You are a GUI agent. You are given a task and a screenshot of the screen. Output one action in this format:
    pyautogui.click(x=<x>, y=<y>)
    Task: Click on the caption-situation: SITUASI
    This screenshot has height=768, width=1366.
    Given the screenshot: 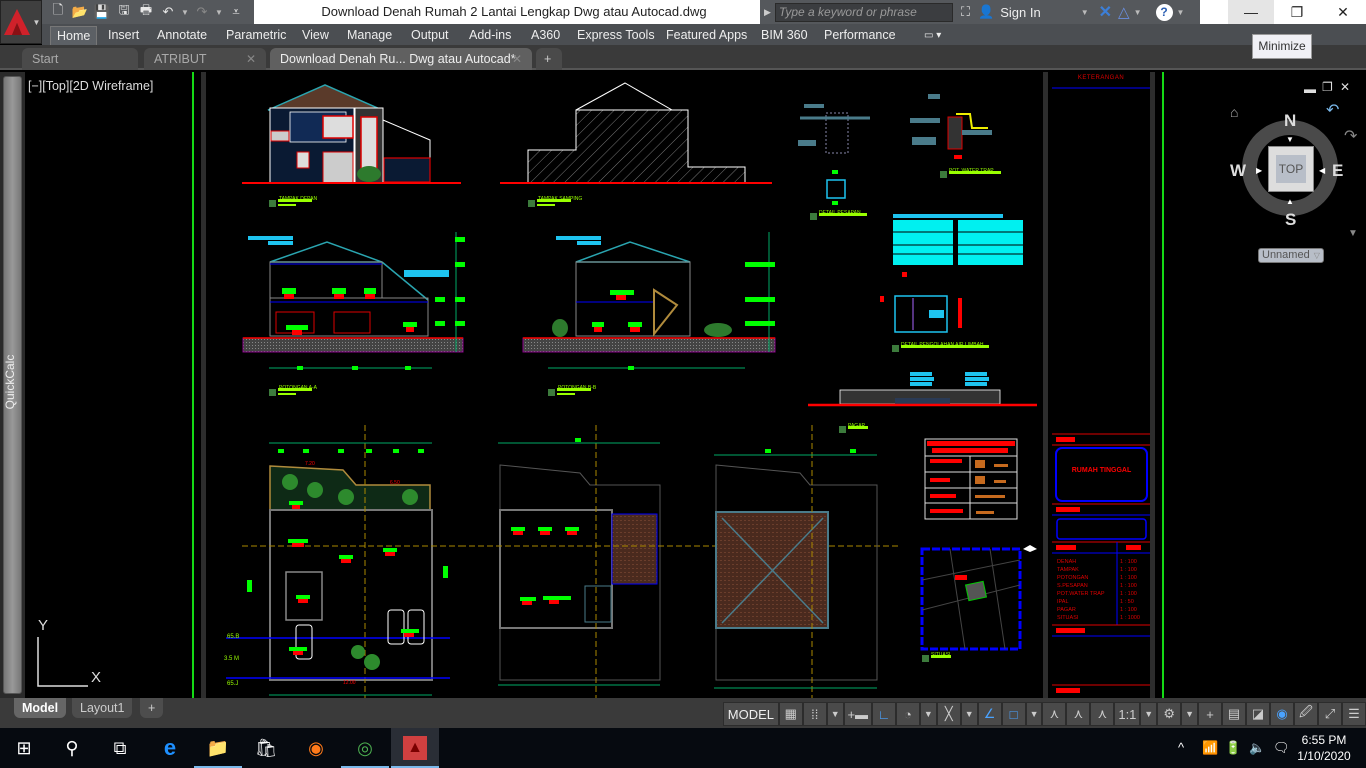 What is the action you would take?
    pyautogui.click(x=941, y=655)
    